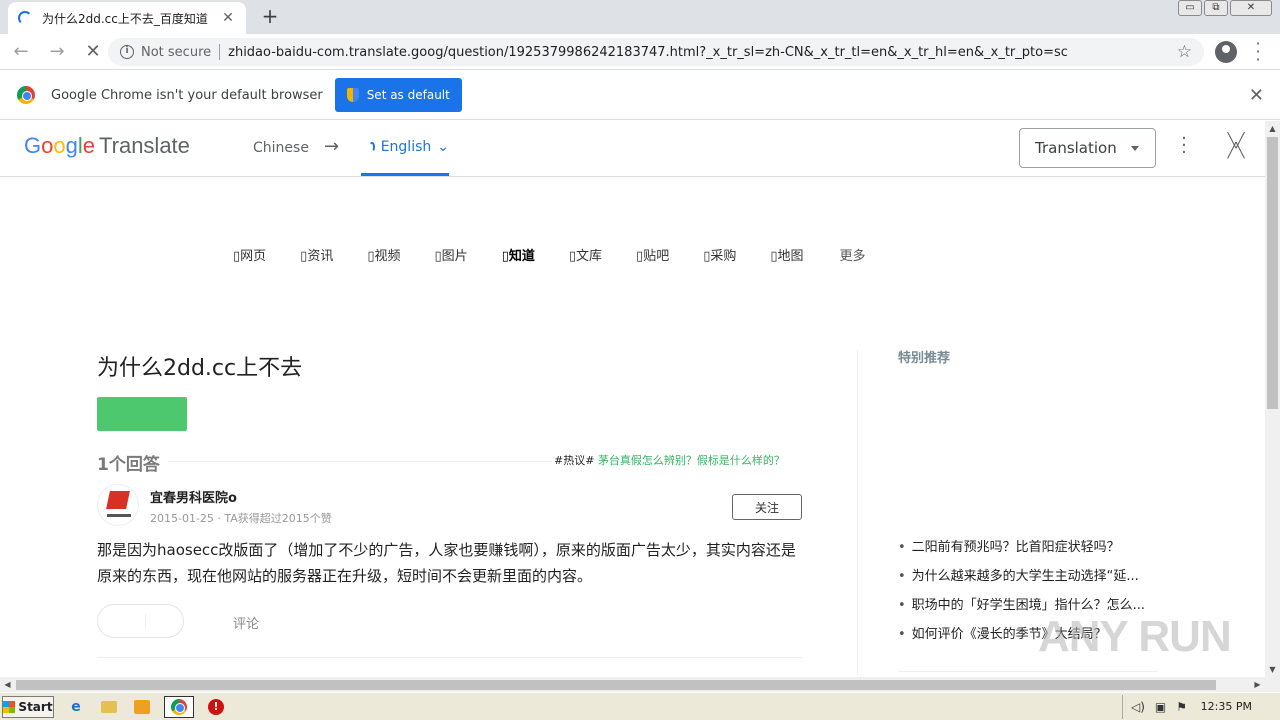 The image size is (1280, 720). I want to click on back-button: ←, so click(21, 52).